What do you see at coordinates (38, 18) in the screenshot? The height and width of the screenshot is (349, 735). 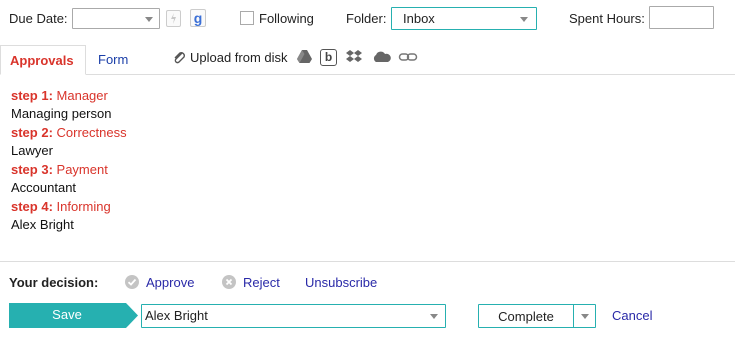 I see `due-date-label: Due Date:` at bounding box center [38, 18].